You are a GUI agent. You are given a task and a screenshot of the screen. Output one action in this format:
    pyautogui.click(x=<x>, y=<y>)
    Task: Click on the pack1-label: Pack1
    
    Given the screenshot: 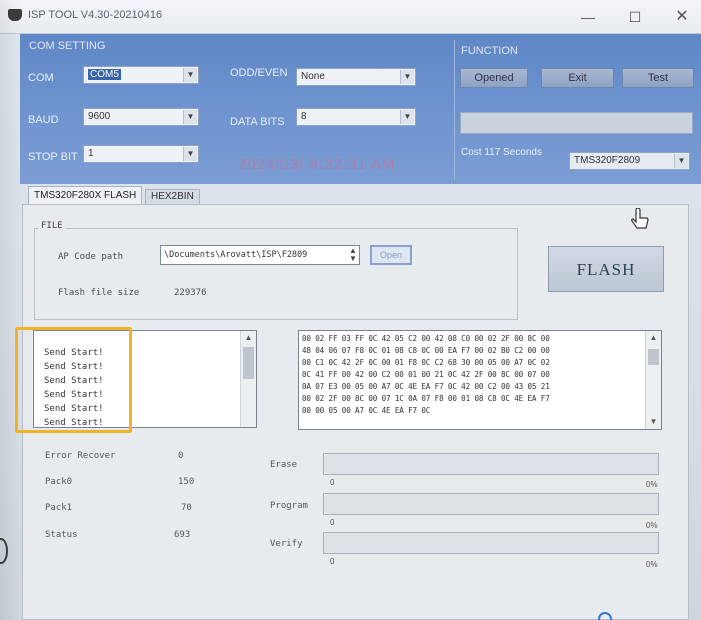 What is the action you would take?
    pyautogui.click(x=59, y=508)
    